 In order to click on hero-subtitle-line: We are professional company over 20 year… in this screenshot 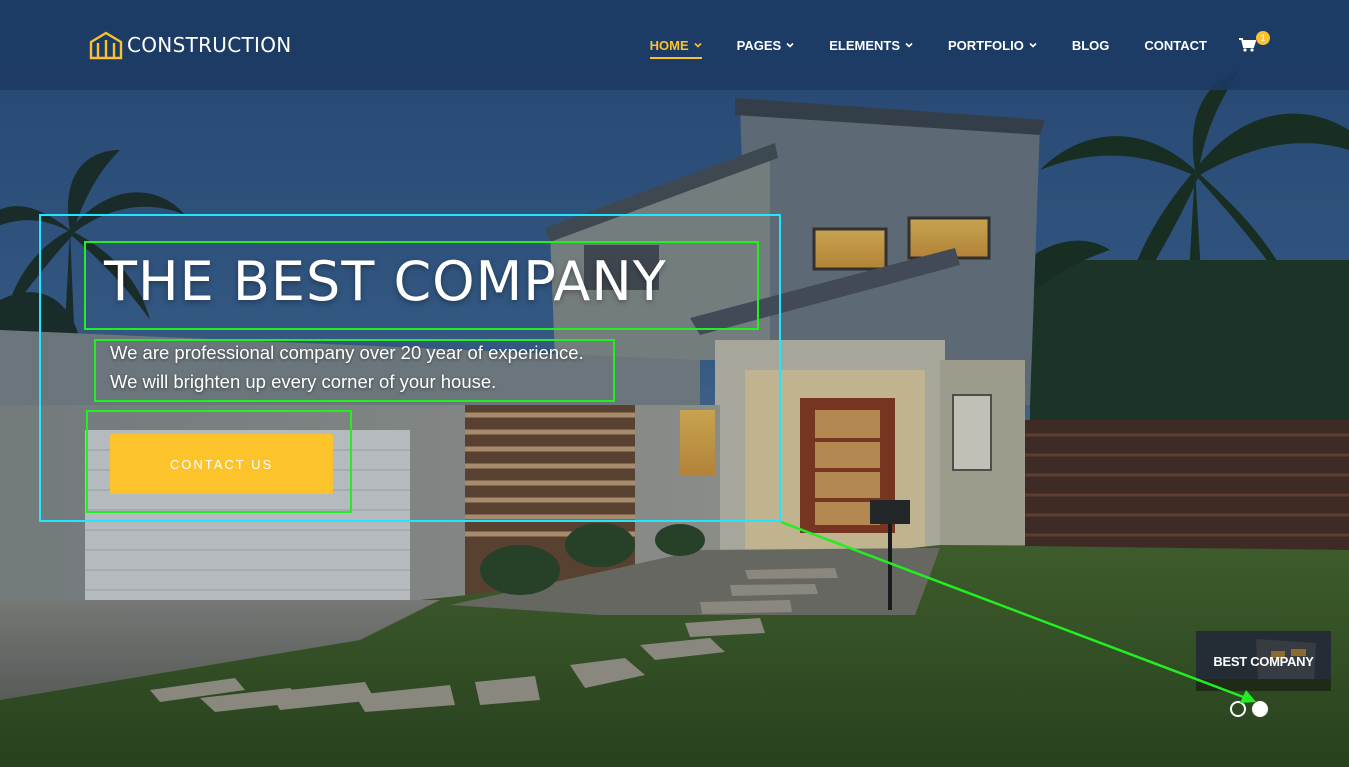, I will do `click(347, 352)`.